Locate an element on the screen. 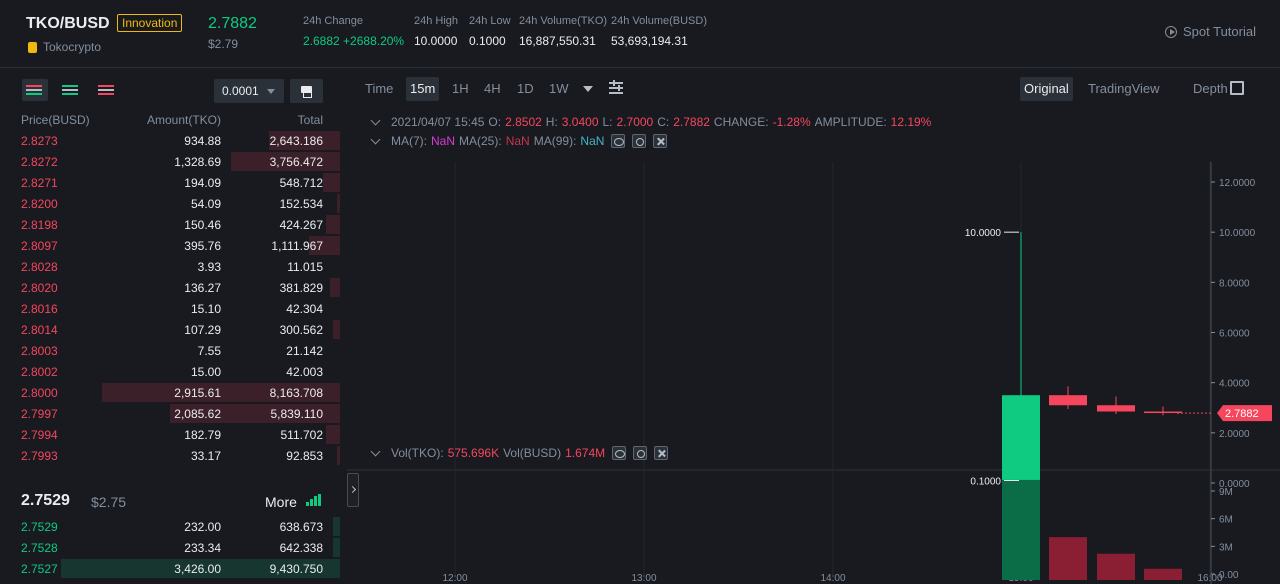  ma25-label: MA(25): is located at coordinates (480, 141).